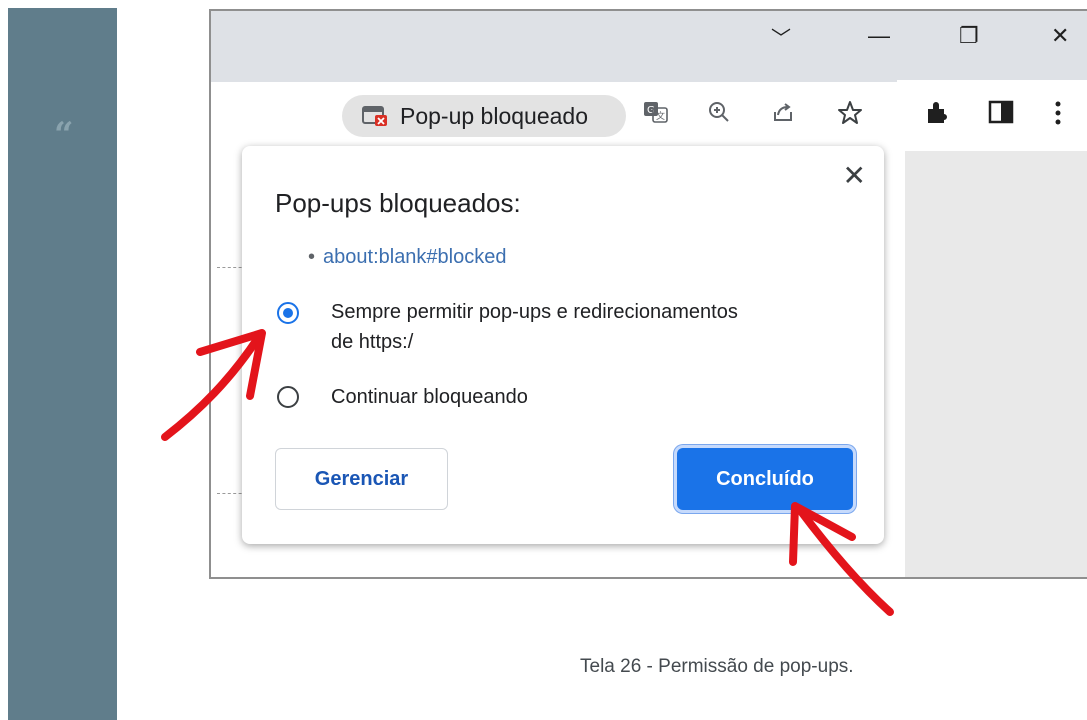 Image resolution: width=1087 pixels, height=720 pixels. What do you see at coordinates (937, 115) in the screenshot?
I see `extensions-icon` at bounding box center [937, 115].